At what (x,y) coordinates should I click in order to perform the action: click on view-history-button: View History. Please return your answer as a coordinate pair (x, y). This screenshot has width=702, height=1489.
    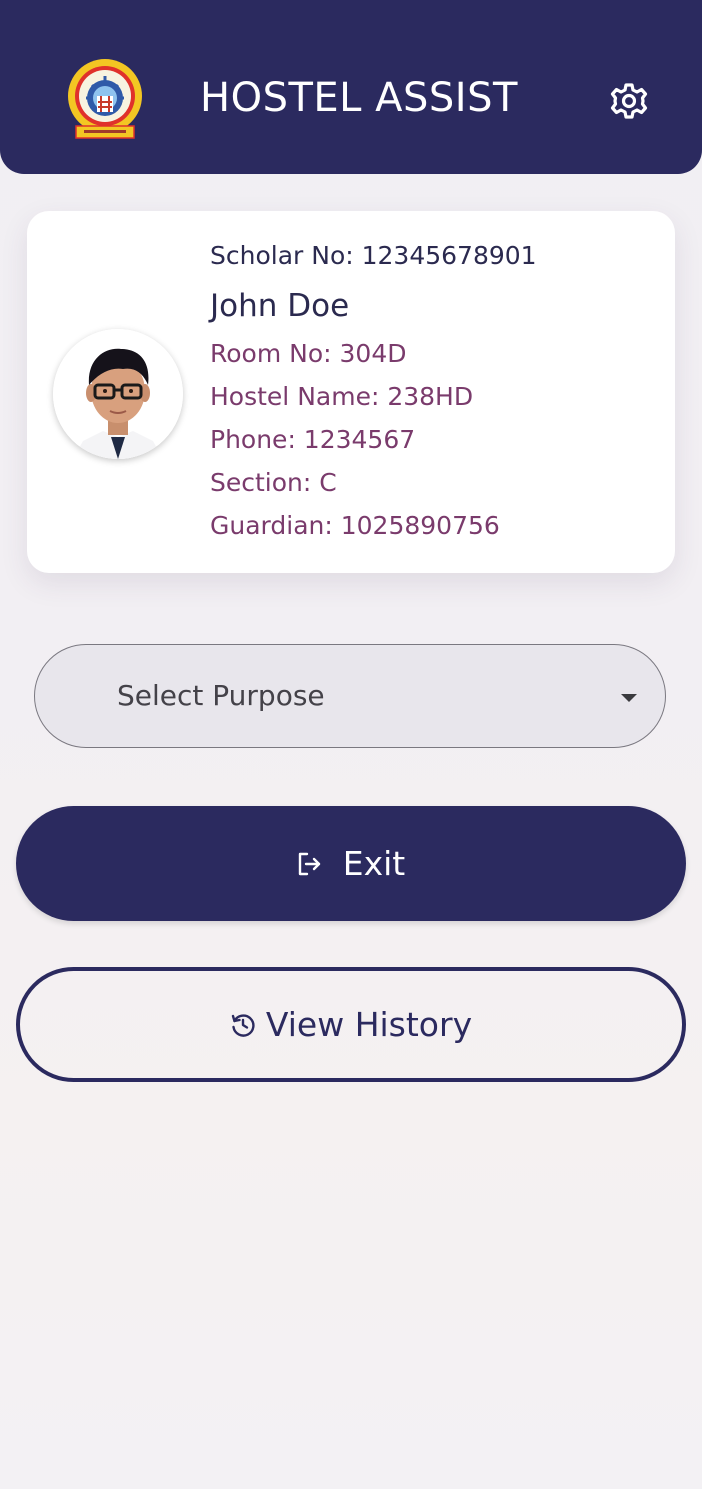
    Looking at the image, I should click on (351, 1024).